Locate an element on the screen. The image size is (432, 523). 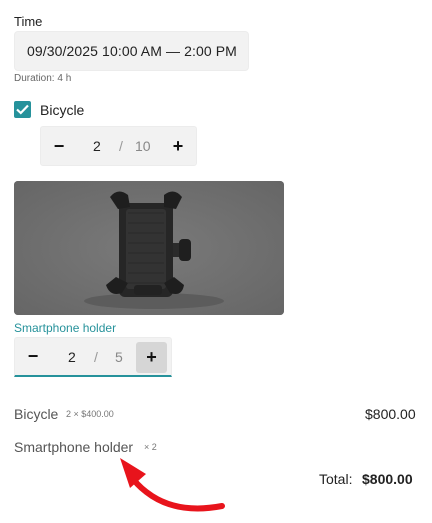
annotation-arrow-icon is located at coordinates (172, 485).